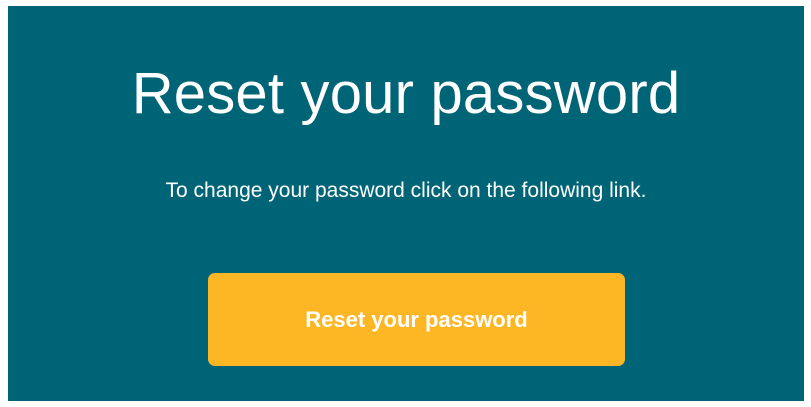 This screenshot has width=811, height=407. I want to click on page-title: Reset your password, so click(406, 93).